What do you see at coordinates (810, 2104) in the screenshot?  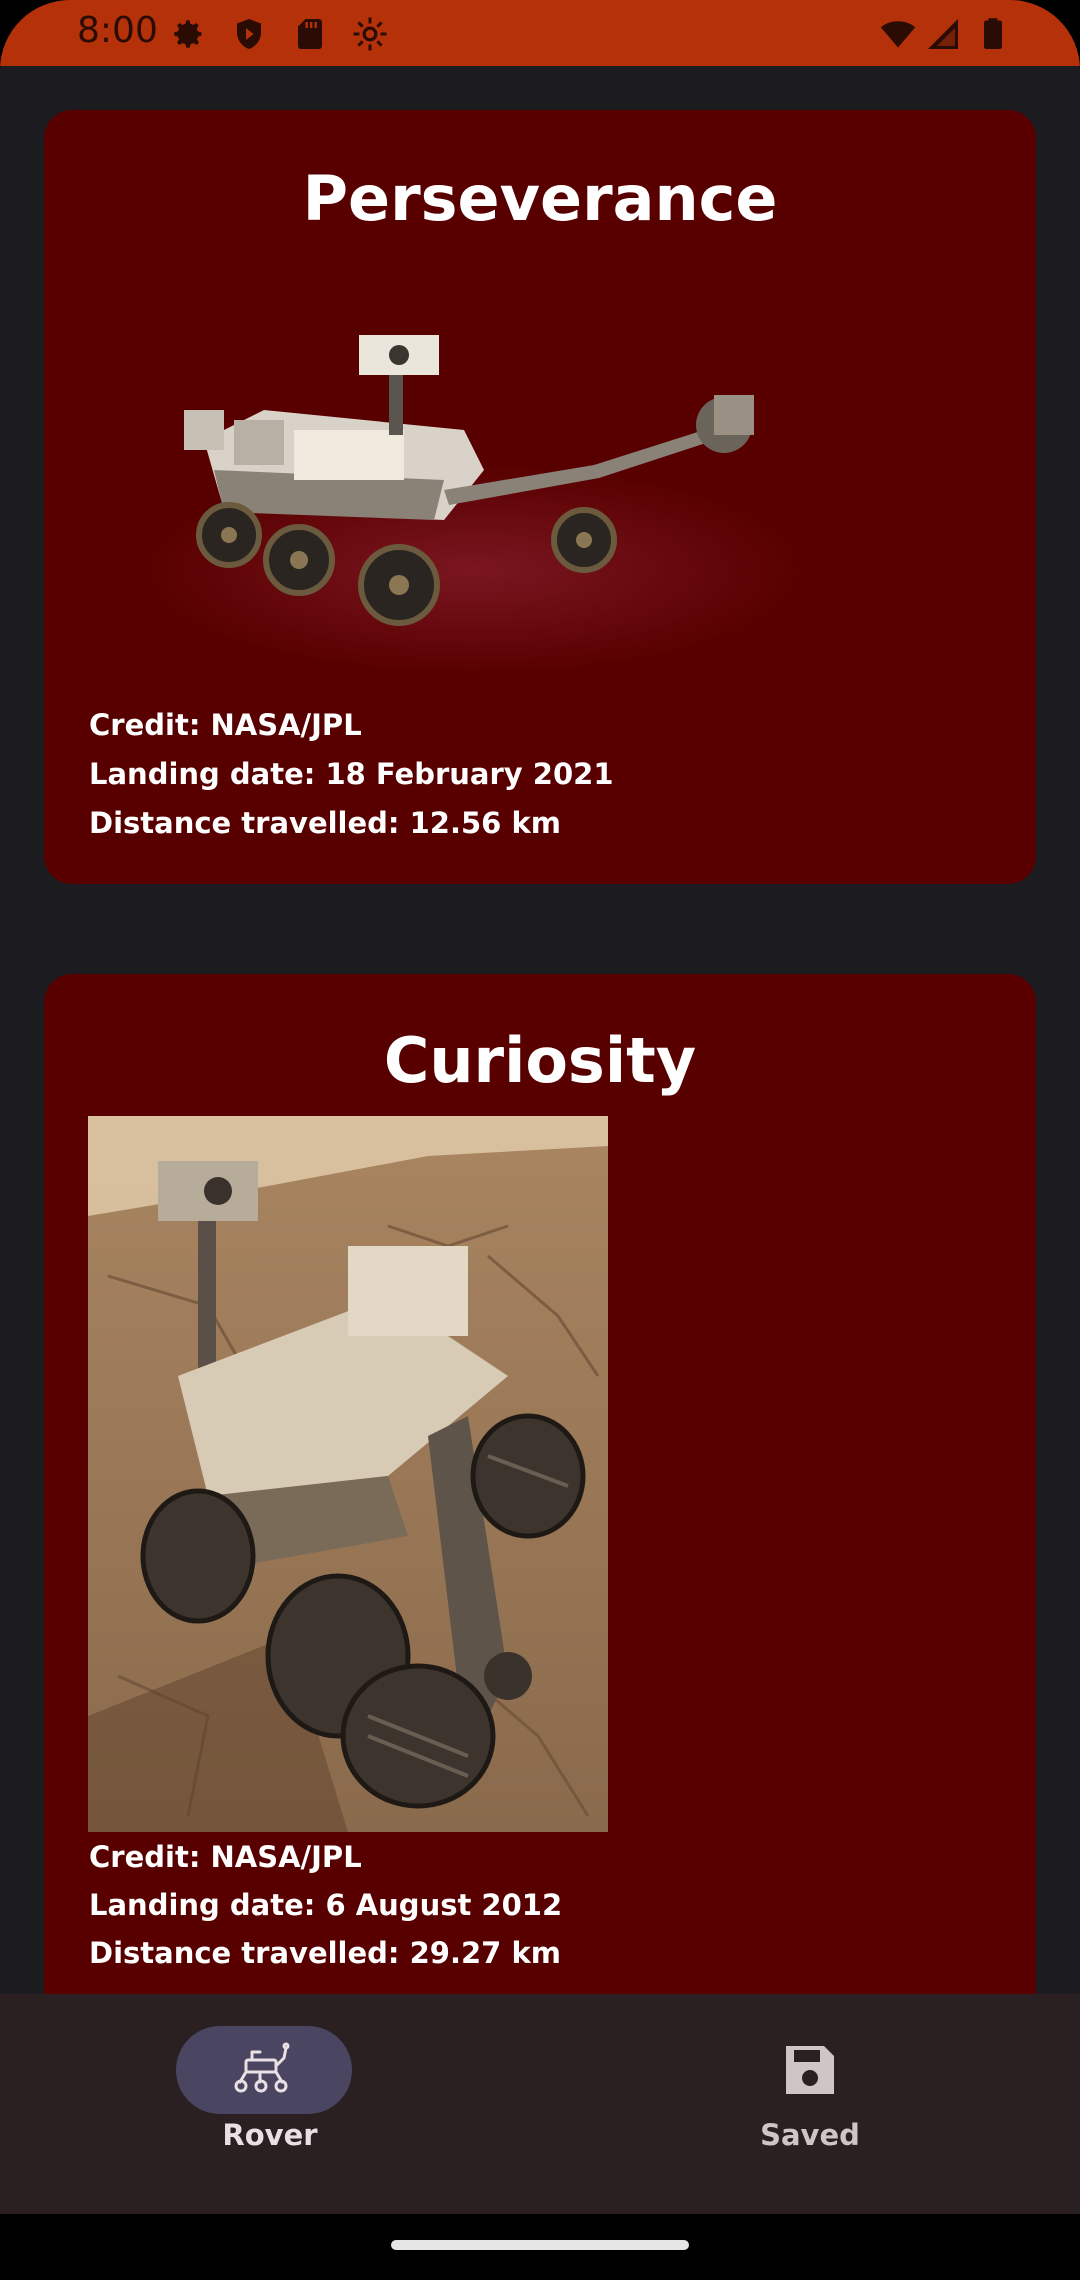 I see `nav-item-saved: Saved` at bounding box center [810, 2104].